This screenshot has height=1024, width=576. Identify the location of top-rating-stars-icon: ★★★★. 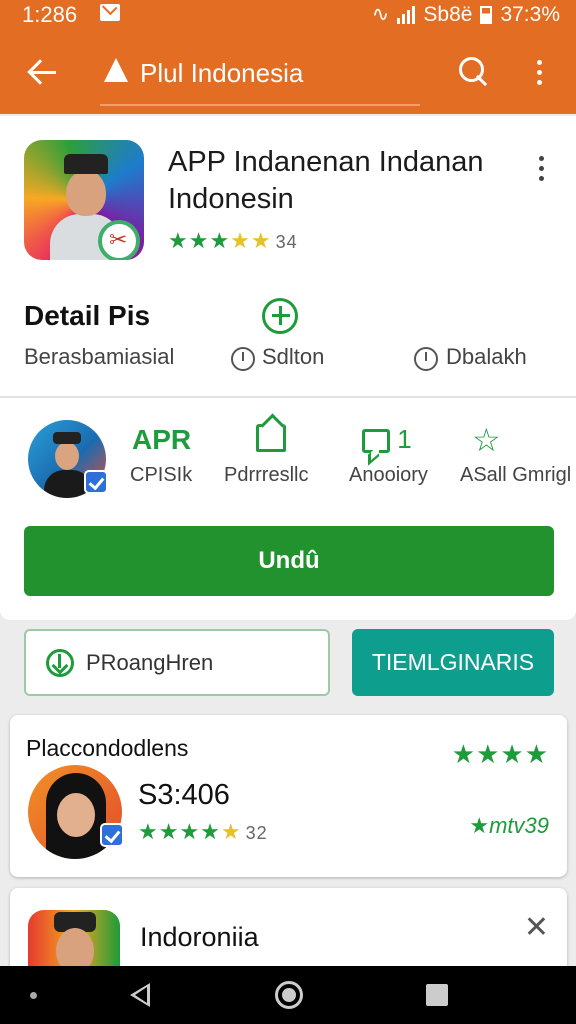
(500, 754).